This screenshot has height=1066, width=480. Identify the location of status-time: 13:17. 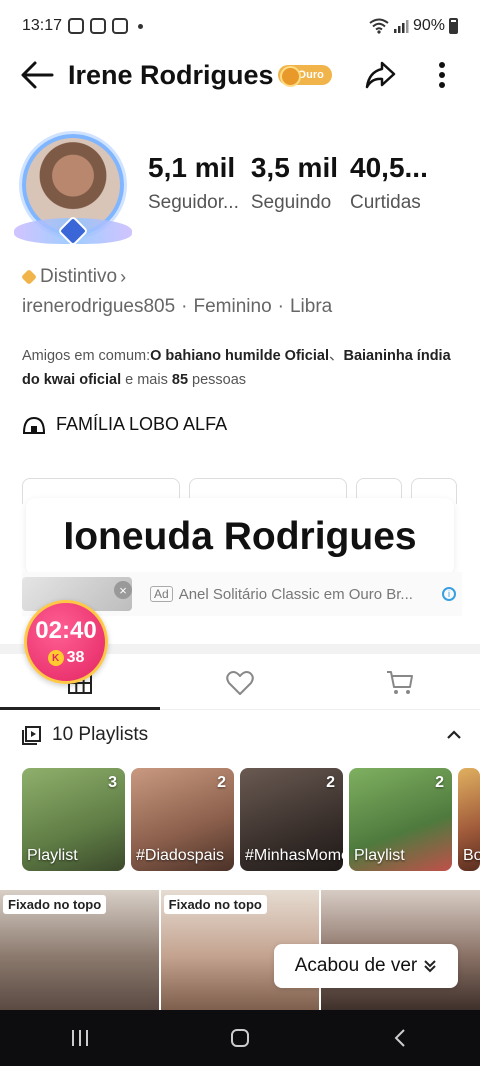
(42, 25).